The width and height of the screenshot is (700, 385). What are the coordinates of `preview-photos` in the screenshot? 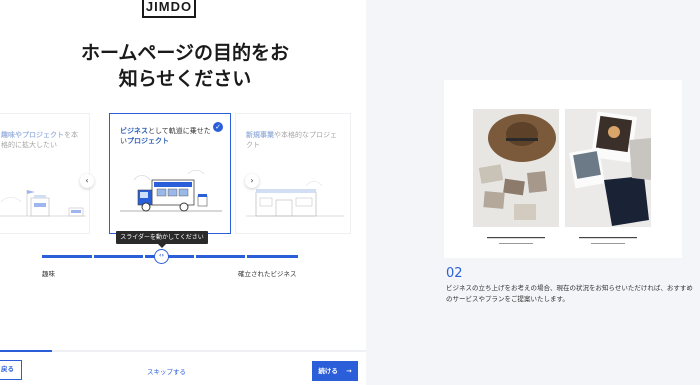 It's located at (562, 176).